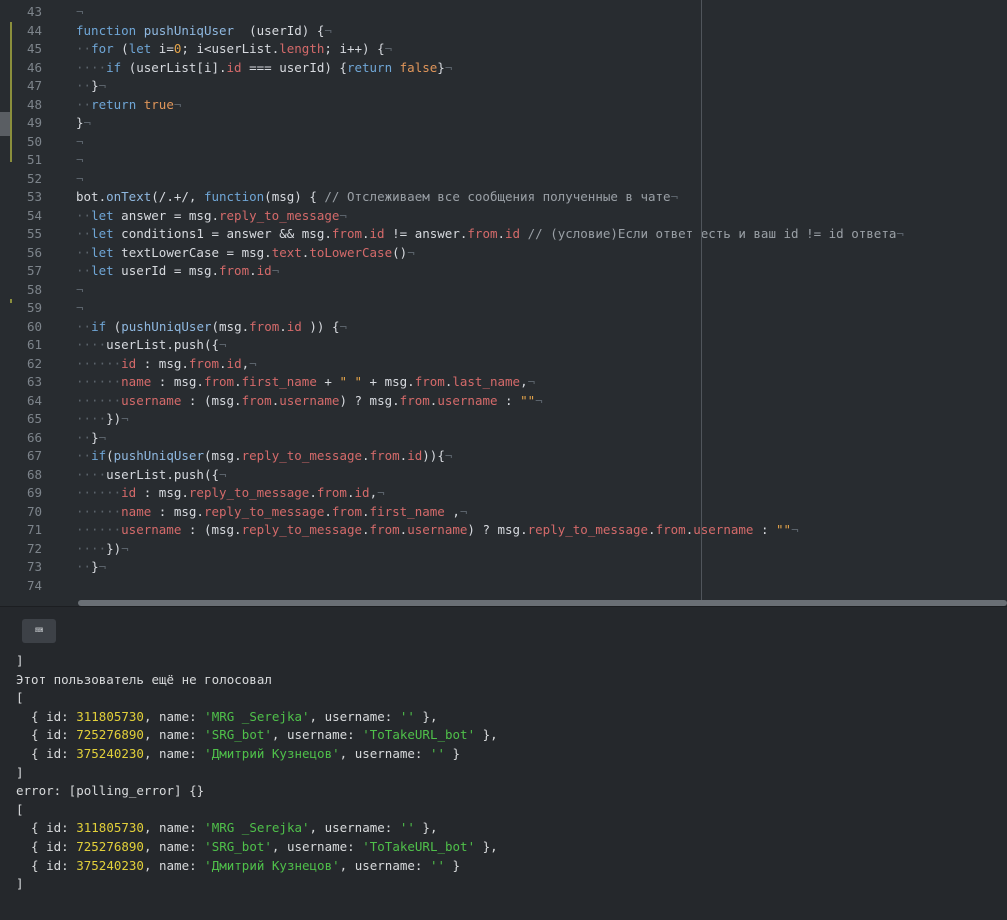  Describe the element at coordinates (34, 418) in the screenshot. I see `line-number: 65` at that location.